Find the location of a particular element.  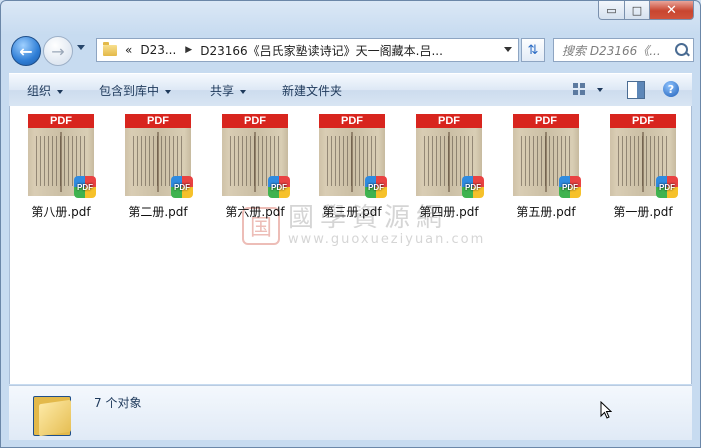

view-options-dropdown is located at coordinates (600, 89).